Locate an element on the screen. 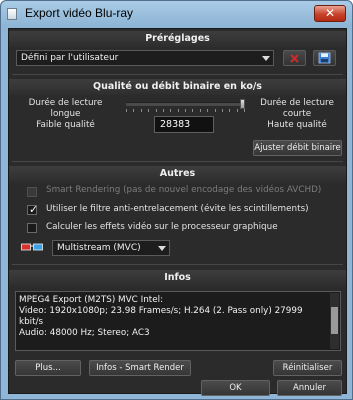  quality-slider is located at coordinates (185, 105).